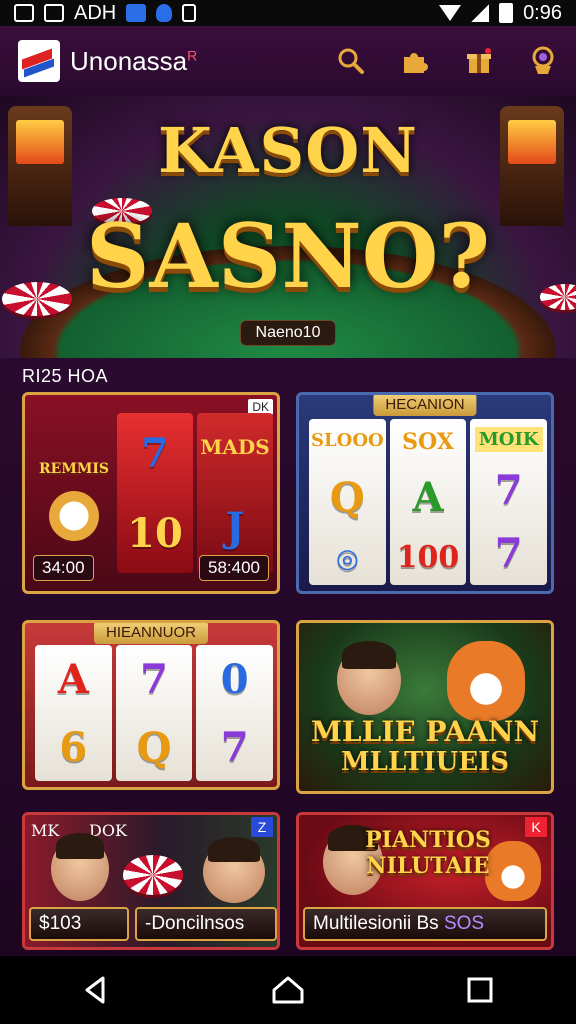  Describe the element at coordinates (206, 924) in the screenshot. I see `balance-right: -Doncilnsos` at that location.